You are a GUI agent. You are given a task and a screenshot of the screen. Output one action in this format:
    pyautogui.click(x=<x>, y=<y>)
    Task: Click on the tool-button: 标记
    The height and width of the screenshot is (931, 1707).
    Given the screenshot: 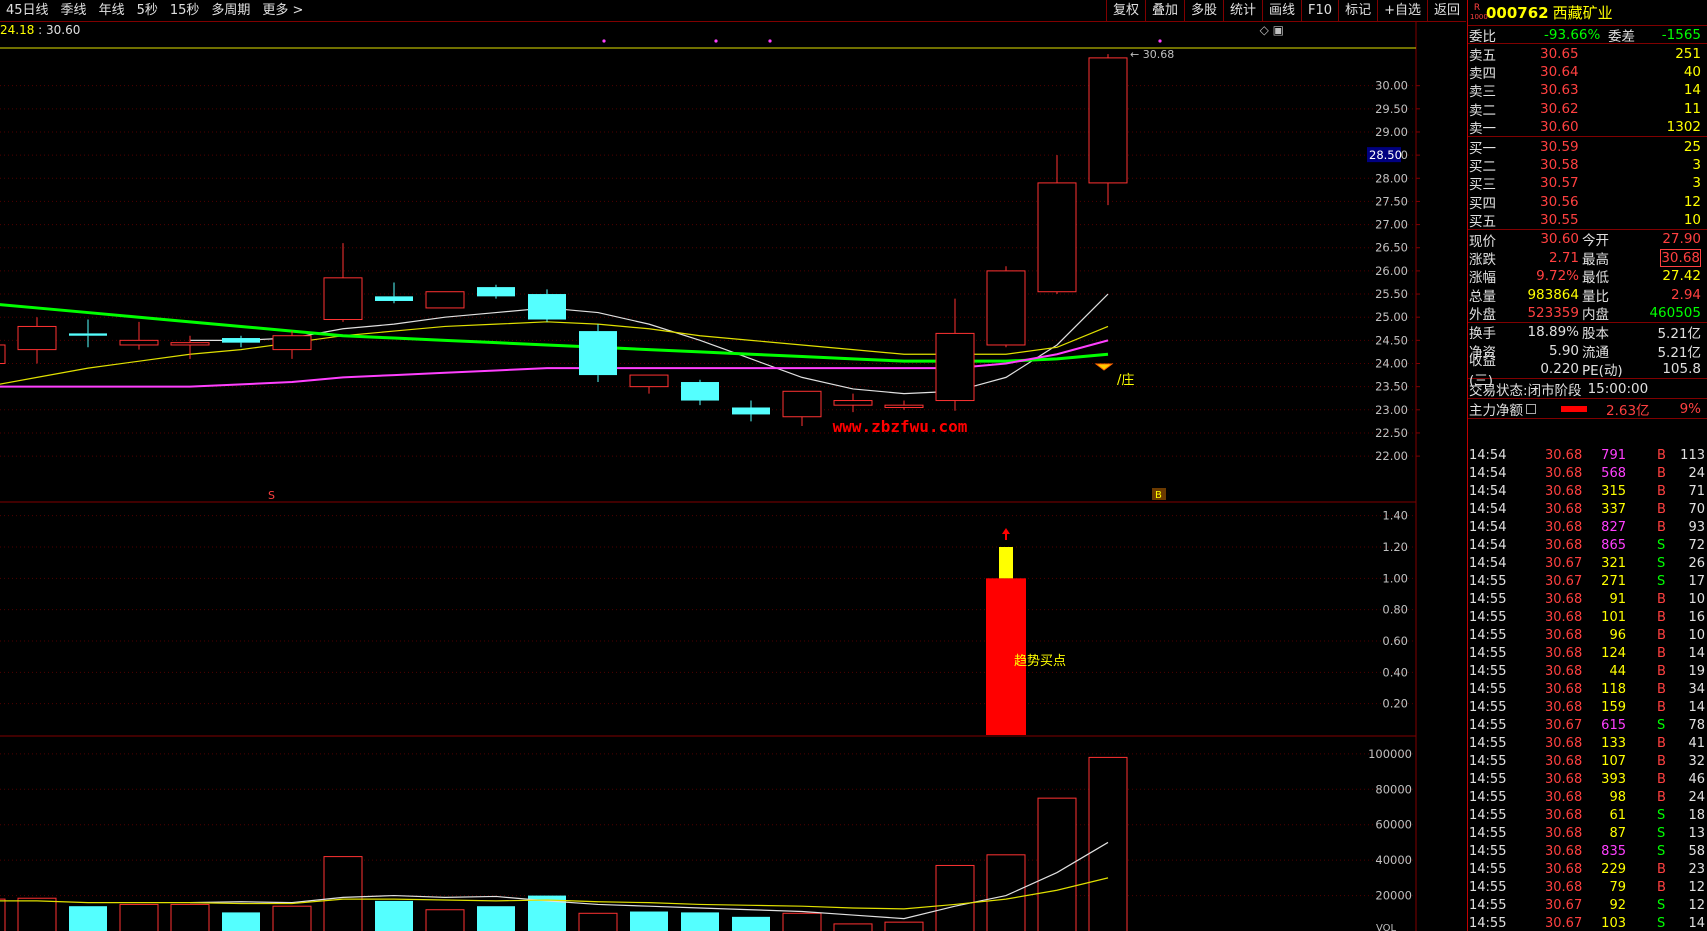 What is the action you would take?
    pyautogui.click(x=1357, y=11)
    